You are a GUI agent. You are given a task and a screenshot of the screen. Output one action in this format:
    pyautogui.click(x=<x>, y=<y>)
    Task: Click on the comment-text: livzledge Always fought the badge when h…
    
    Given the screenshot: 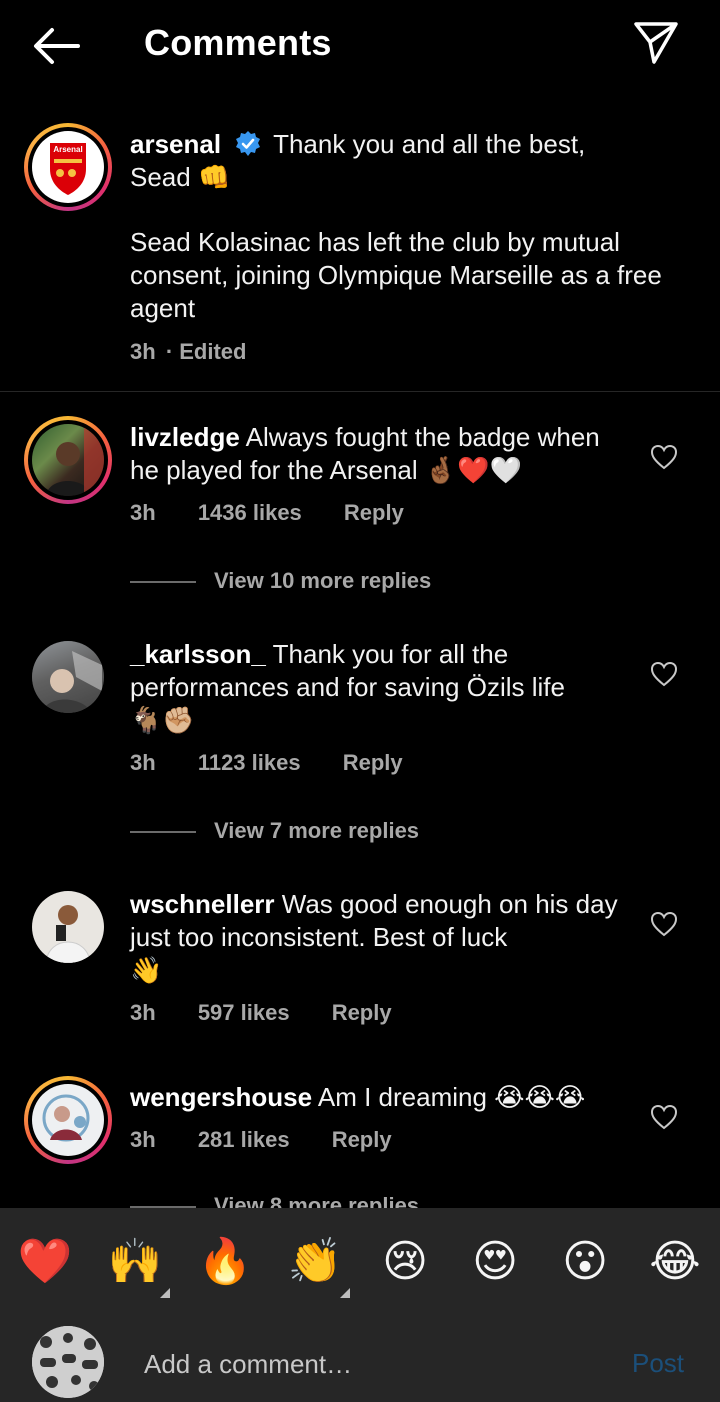 What is the action you would take?
    pyautogui.click(x=380, y=454)
    